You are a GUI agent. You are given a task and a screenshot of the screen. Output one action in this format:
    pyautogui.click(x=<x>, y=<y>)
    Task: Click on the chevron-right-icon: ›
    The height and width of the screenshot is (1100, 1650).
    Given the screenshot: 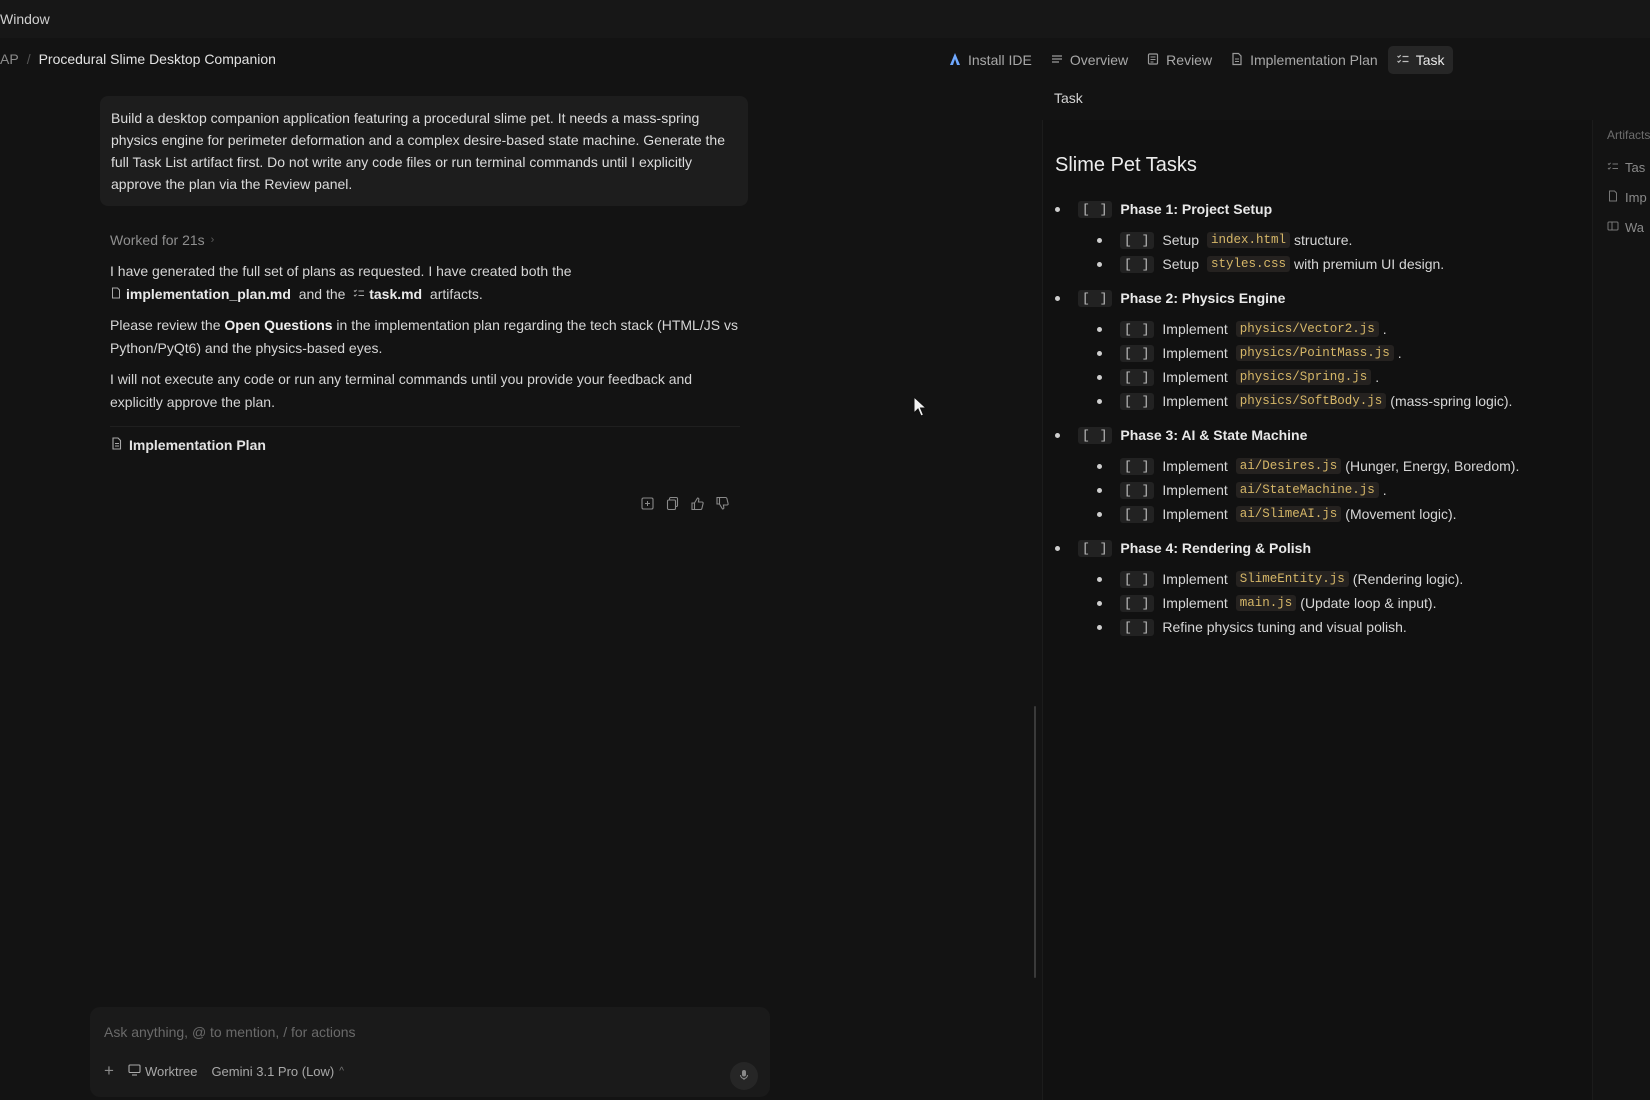 What is the action you would take?
    pyautogui.click(x=212, y=240)
    